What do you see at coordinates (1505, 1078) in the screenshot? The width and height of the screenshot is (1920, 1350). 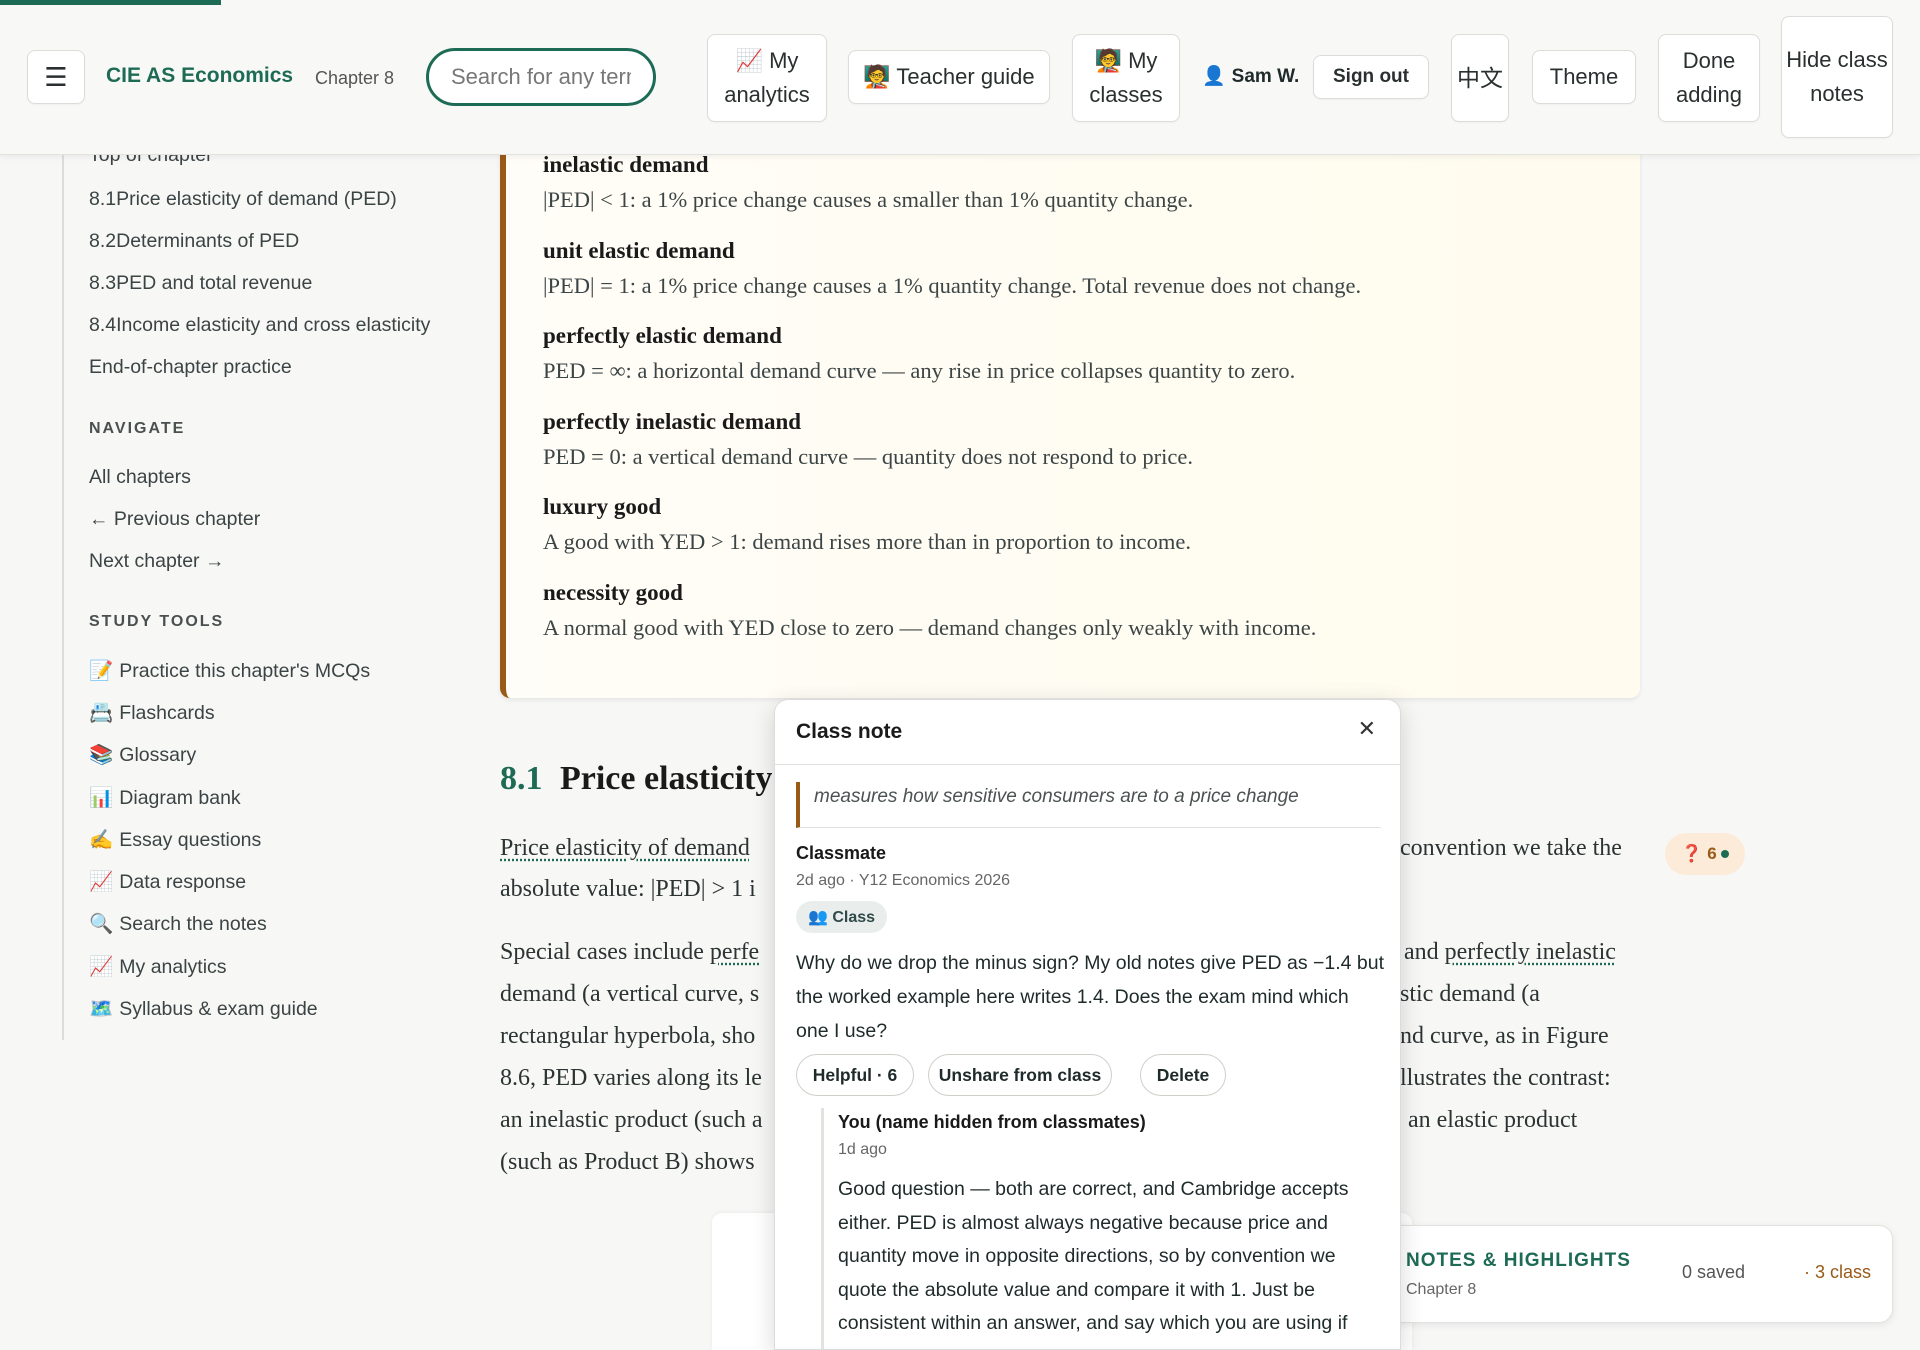 I see `paragraph-text: llustrates the contrast:` at bounding box center [1505, 1078].